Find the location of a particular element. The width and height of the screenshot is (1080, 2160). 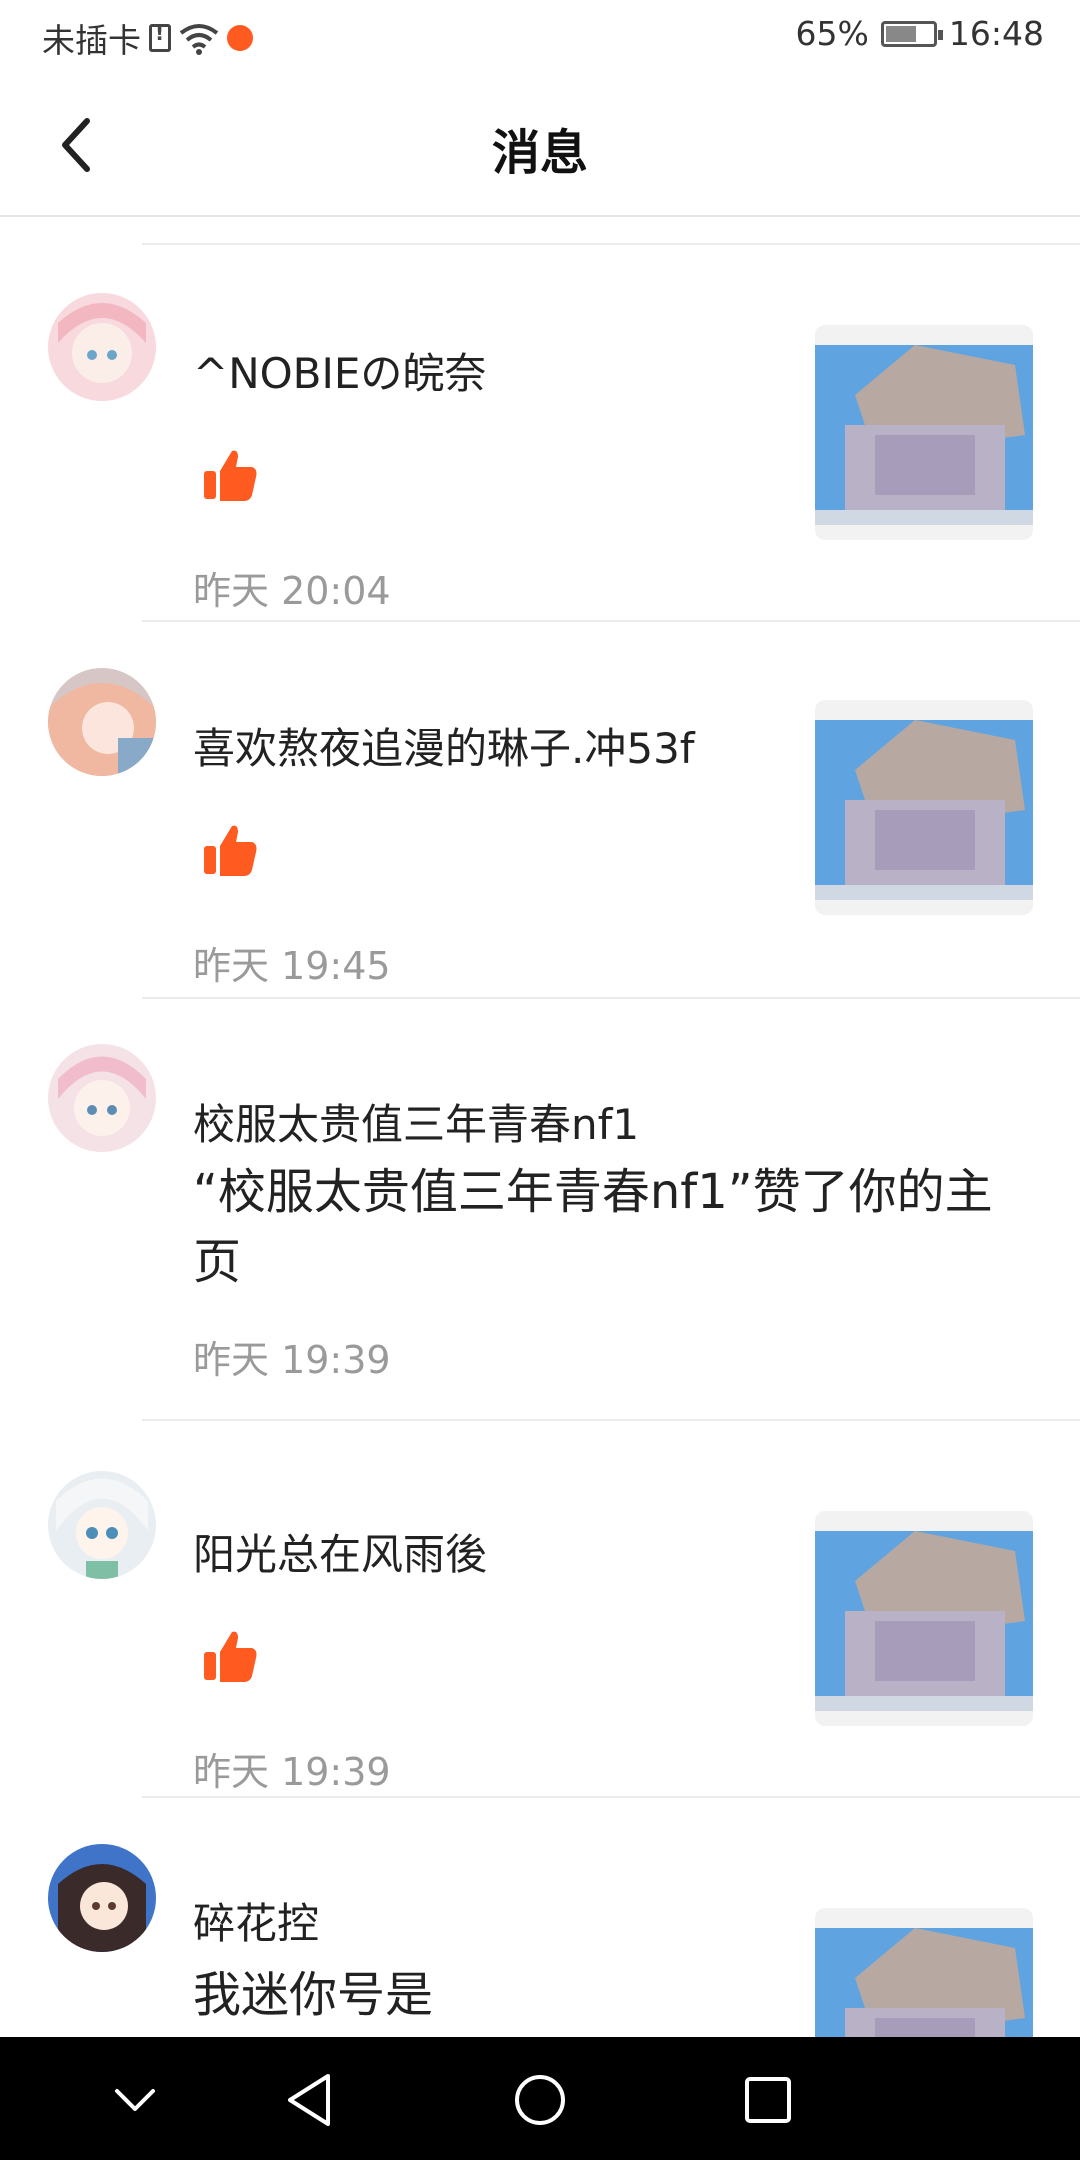

username: 碎花控 is located at coordinates (256, 1920).